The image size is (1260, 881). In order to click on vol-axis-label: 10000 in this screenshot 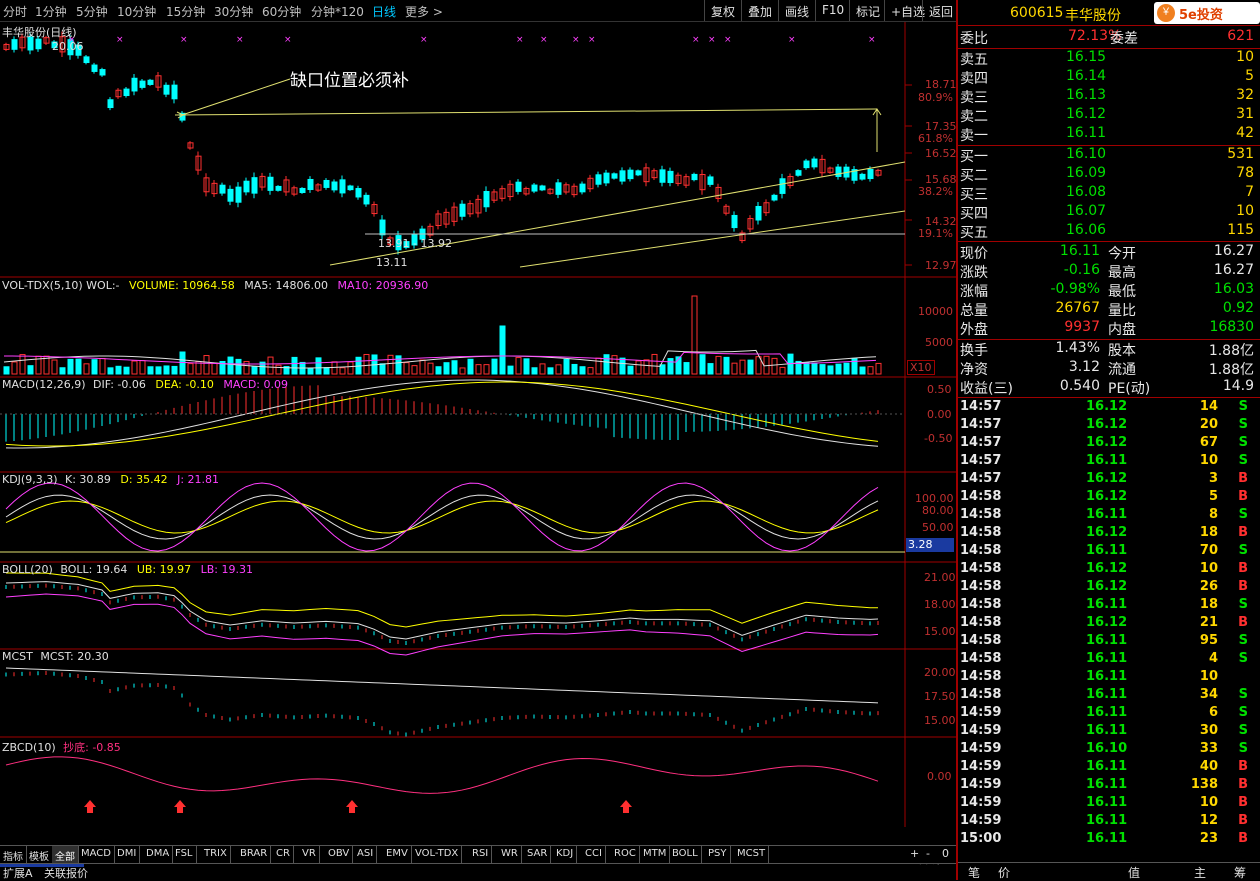, I will do `click(935, 311)`.